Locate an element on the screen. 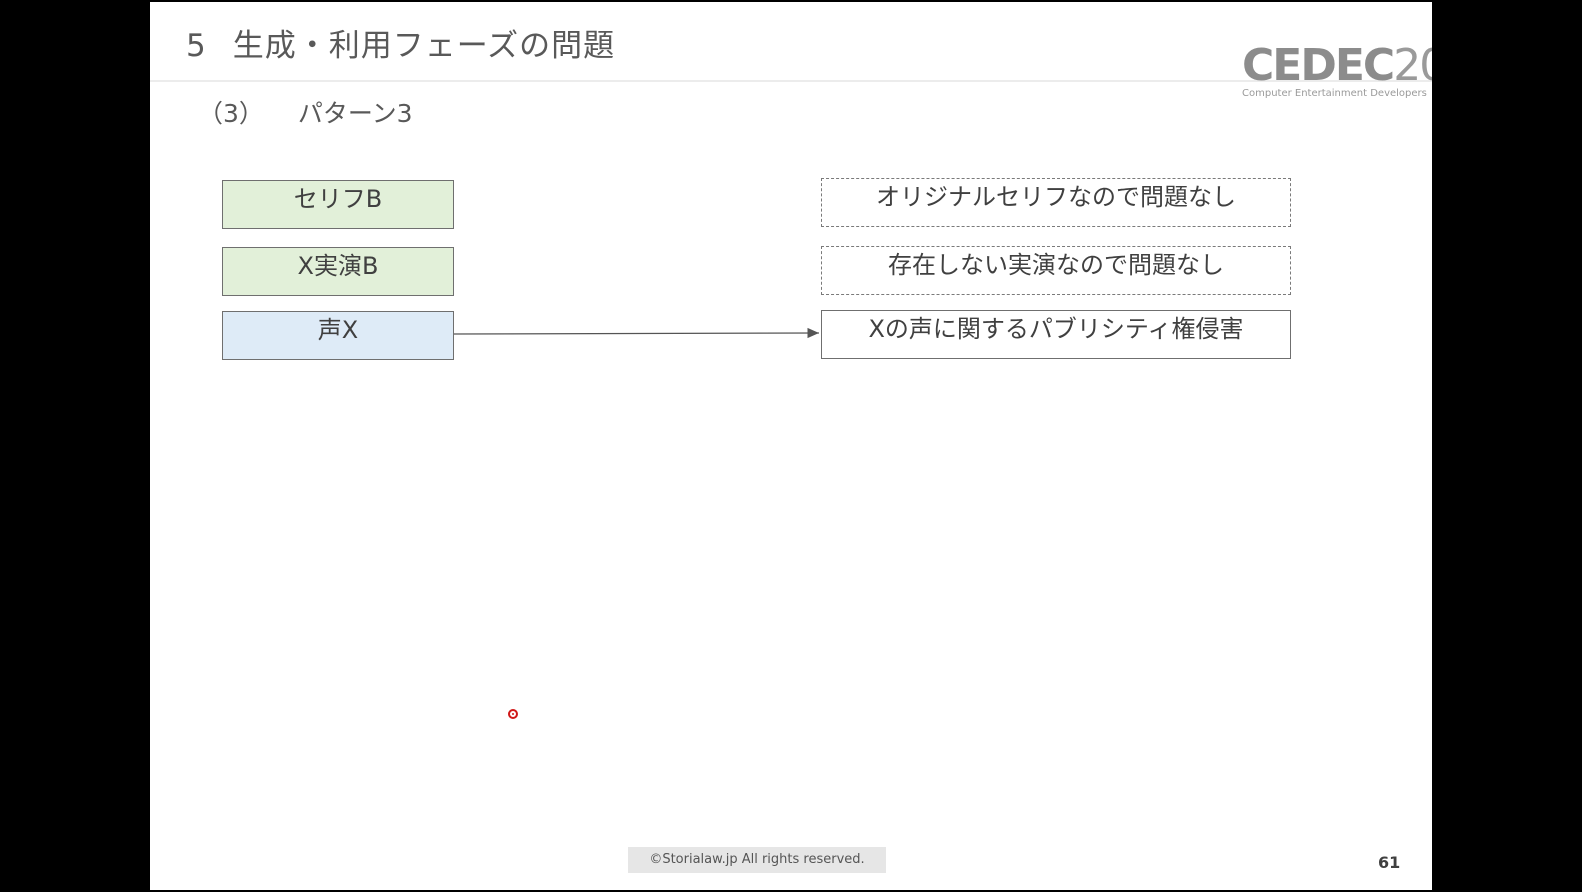 Image resolution: width=1582 pixels, height=892 pixels. copyright-footer: ©Storialaw.jp All rights reserved. is located at coordinates (757, 860).